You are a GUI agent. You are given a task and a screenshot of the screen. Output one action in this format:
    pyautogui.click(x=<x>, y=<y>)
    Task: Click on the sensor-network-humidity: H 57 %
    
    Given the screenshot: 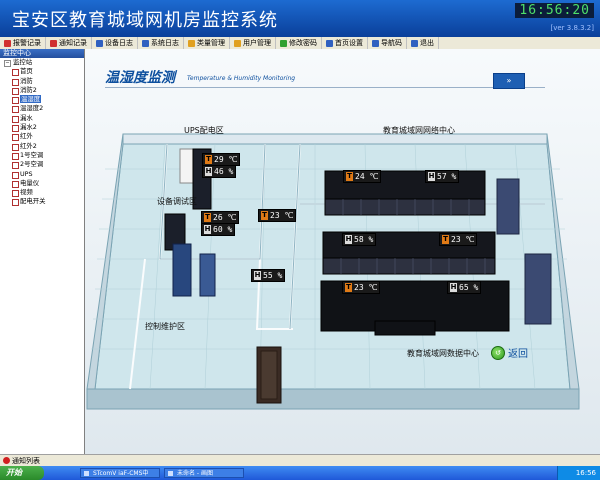 What is the action you would take?
    pyautogui.click(x=442, y=176)
    